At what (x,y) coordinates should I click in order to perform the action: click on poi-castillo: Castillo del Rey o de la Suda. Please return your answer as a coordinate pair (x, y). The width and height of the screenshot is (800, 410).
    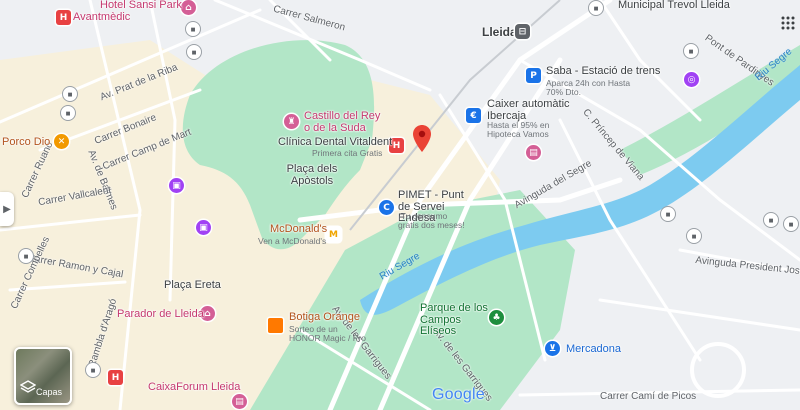
    Looking at the image, I should click on (344, 122).